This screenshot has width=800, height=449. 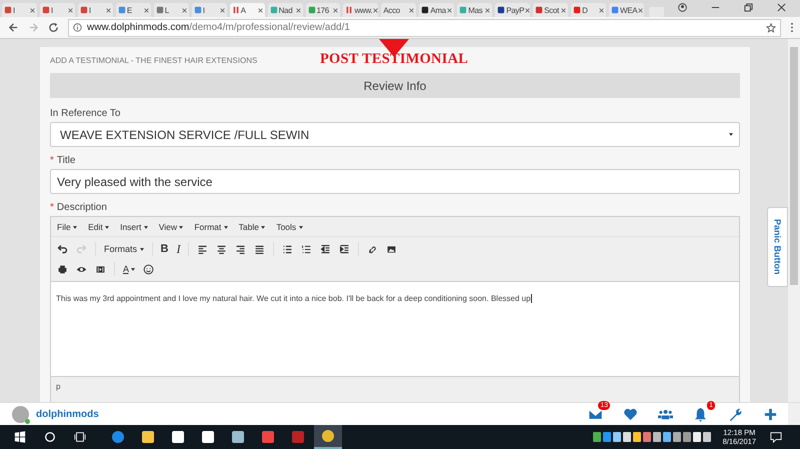 I want to click on browser-tab: www., so click(x=360, y=10).